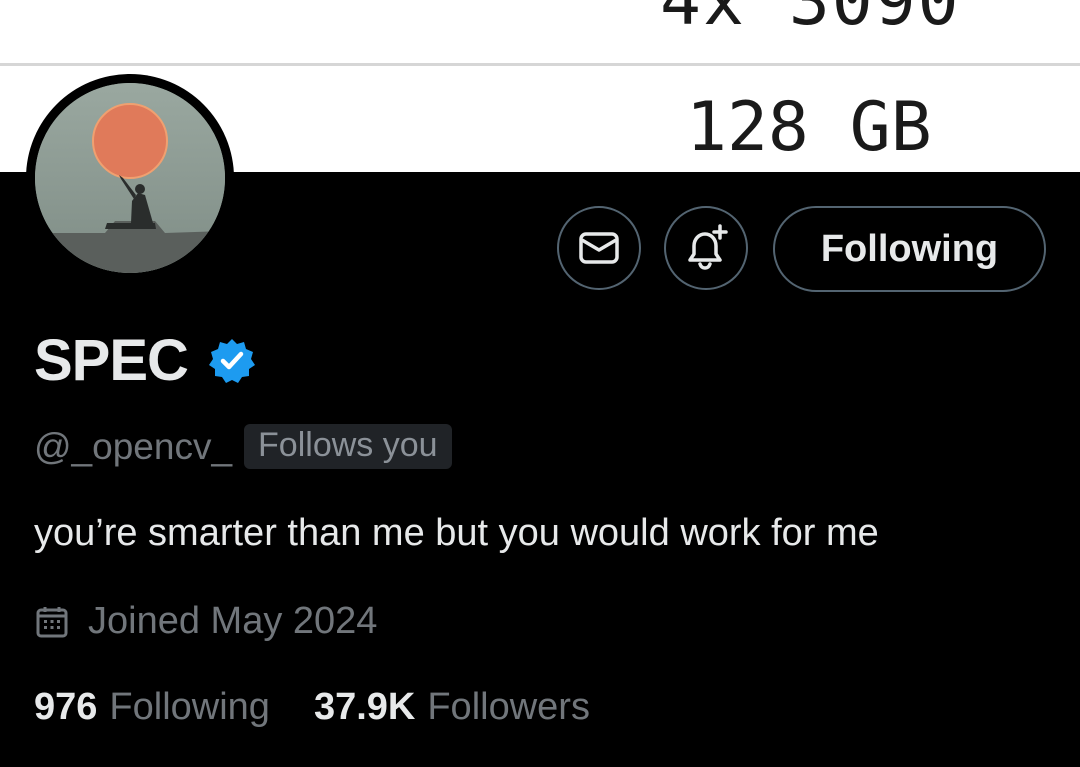 The image size is (1080, 767). I want to click on joined-date-row: Joined May 2024, so click(206, 621).